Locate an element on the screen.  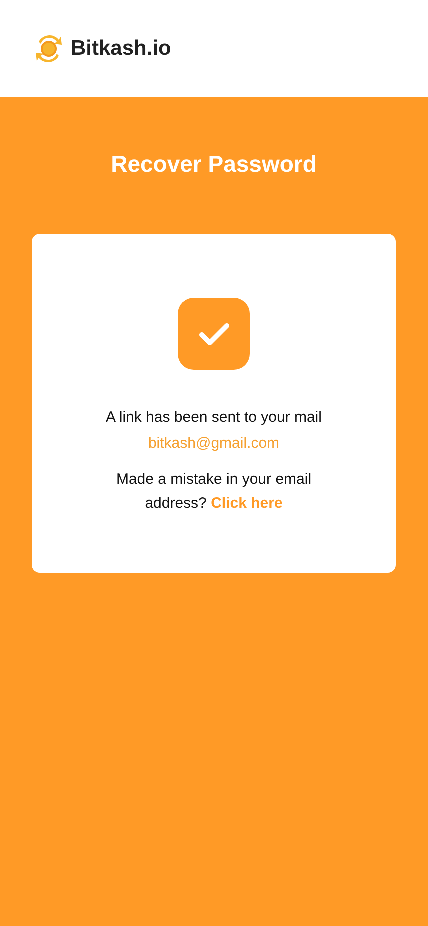
coin-logo-icon is located at coordinates (49, 49).